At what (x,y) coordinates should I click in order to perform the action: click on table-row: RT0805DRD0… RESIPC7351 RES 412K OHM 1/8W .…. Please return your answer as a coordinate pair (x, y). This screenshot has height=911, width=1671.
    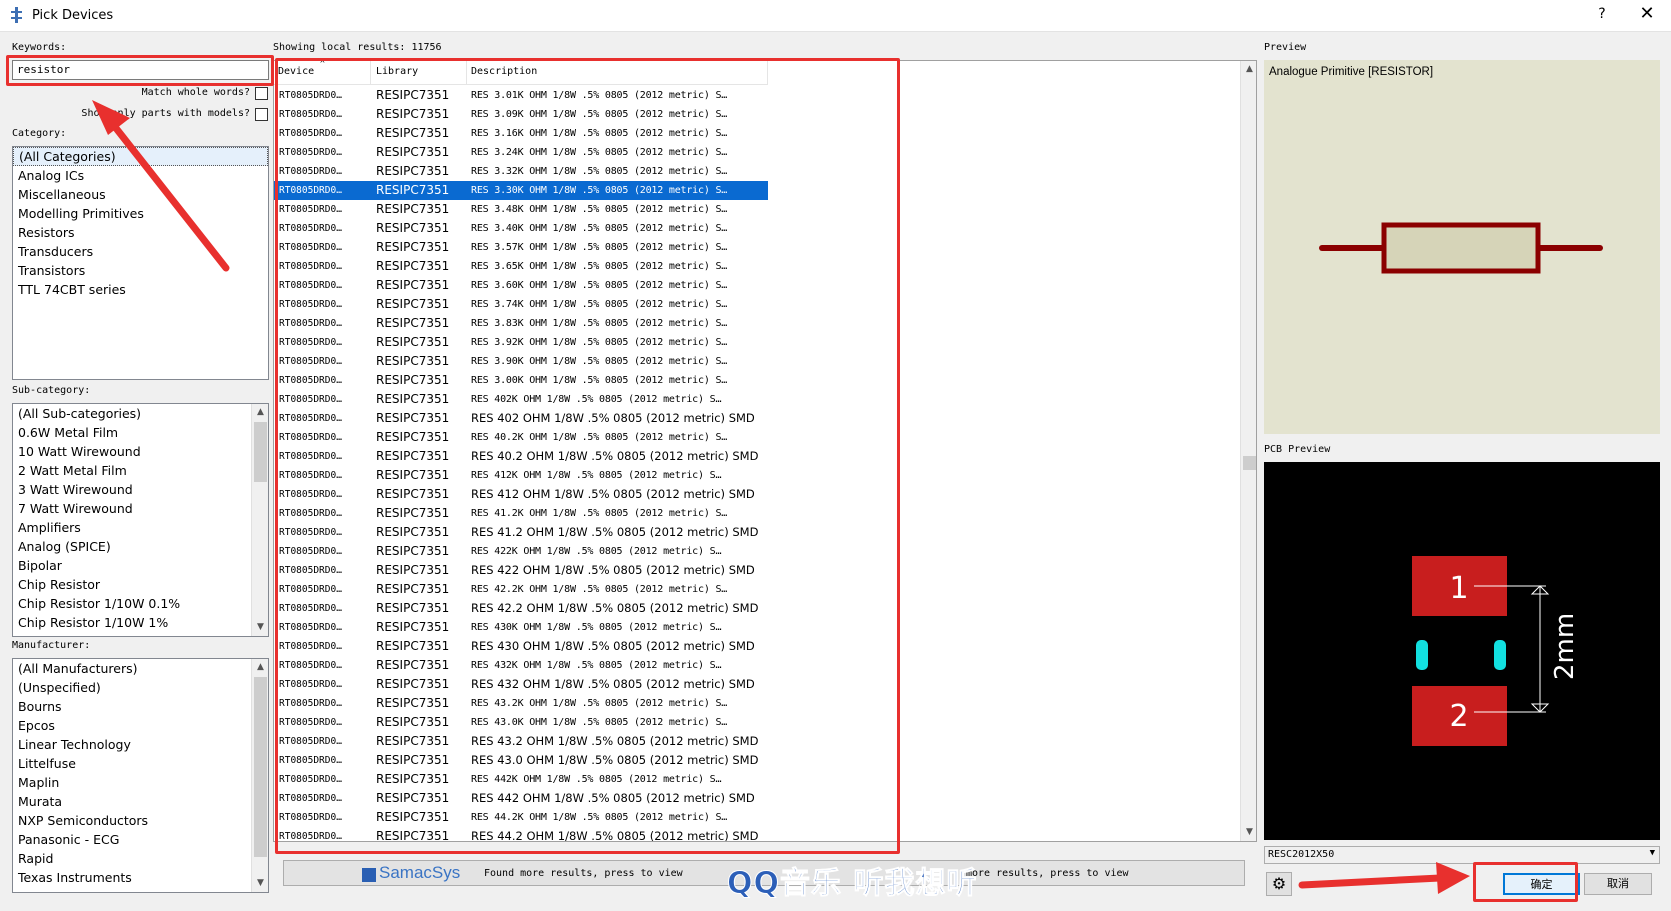
    Looking at the image, I should click on (521, 475).